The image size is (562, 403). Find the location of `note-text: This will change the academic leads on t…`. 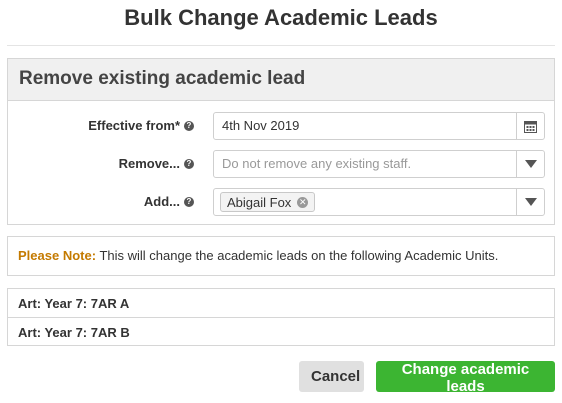

note-text: This will change the academic leads on t… is located at coordinates (299, 255).